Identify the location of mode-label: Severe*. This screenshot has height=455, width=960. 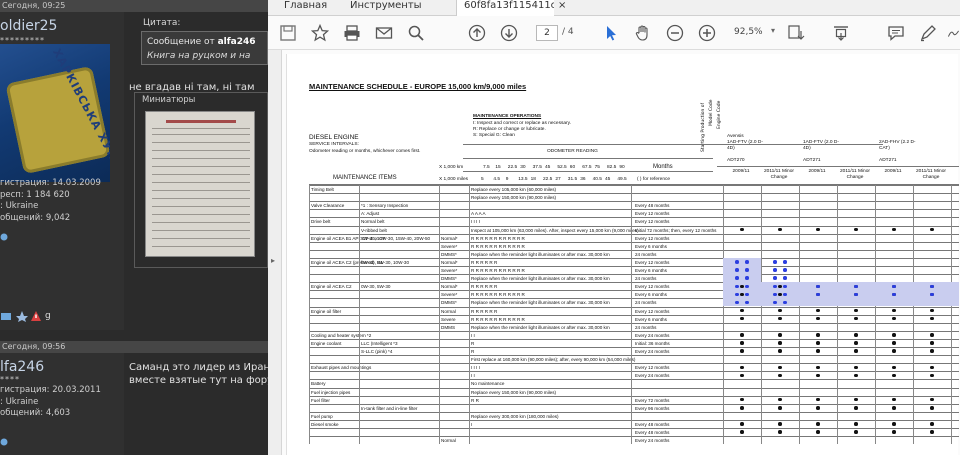
(449, 270).